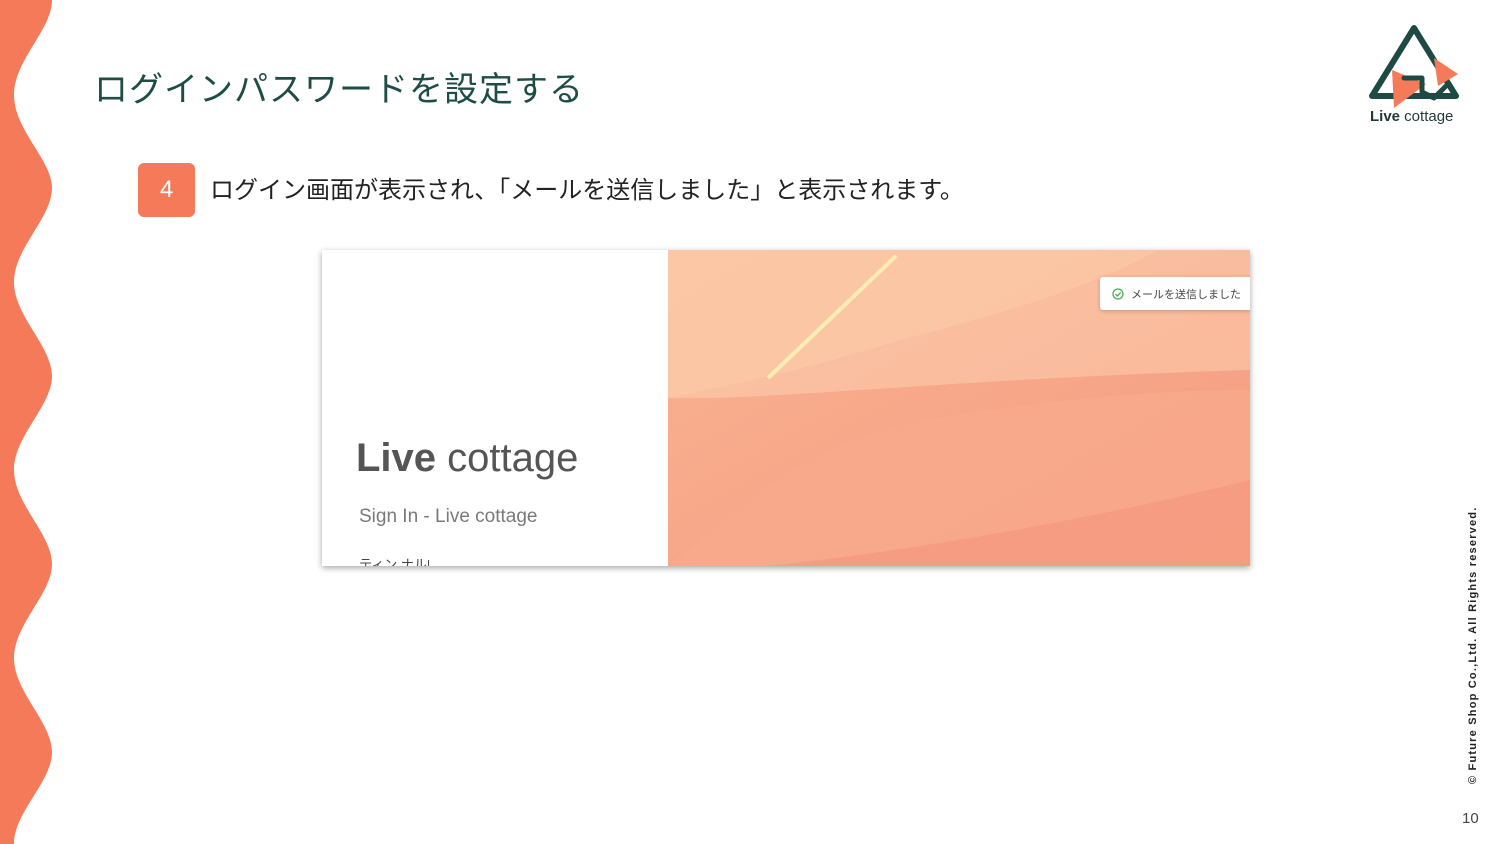 This screenshot has width=1500, height=844. What do you see at coordinates (26, 422) in the screenshot?
I see `decorative-wave-border` at bounding box center [26, 422].